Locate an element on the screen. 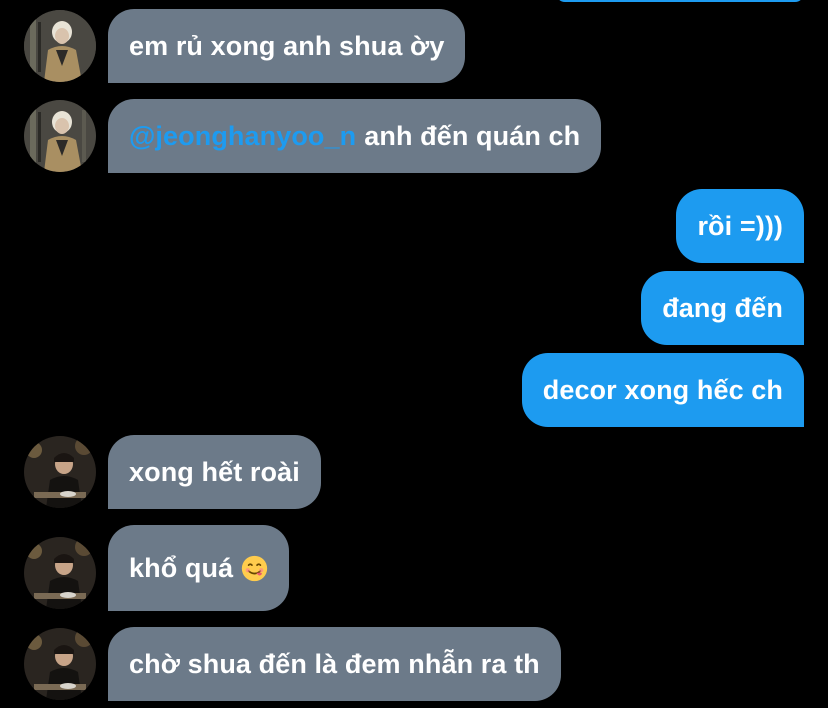 The height and width of the screenshot is (708, 828). incoming-message-bubble: @jeonghanyoo_n anh đến quán ch is located at coordinates (355, 136).